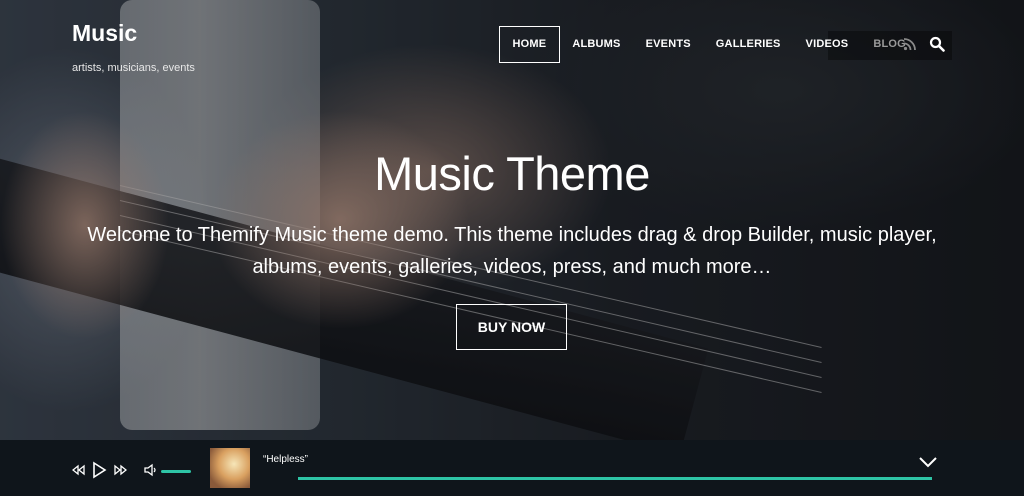  I want to click on site-tagline: artists, musicians, events, so click(133, 68).